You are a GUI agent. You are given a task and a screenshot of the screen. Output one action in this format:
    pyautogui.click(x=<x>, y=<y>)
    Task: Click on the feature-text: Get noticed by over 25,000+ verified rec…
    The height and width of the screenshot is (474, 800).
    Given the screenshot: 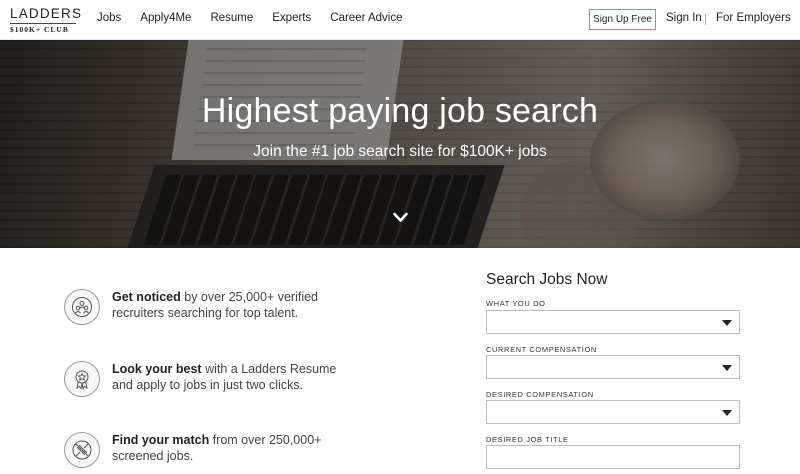 What is the action you would take?
    pyautogui.click(x=232, y=305)
    